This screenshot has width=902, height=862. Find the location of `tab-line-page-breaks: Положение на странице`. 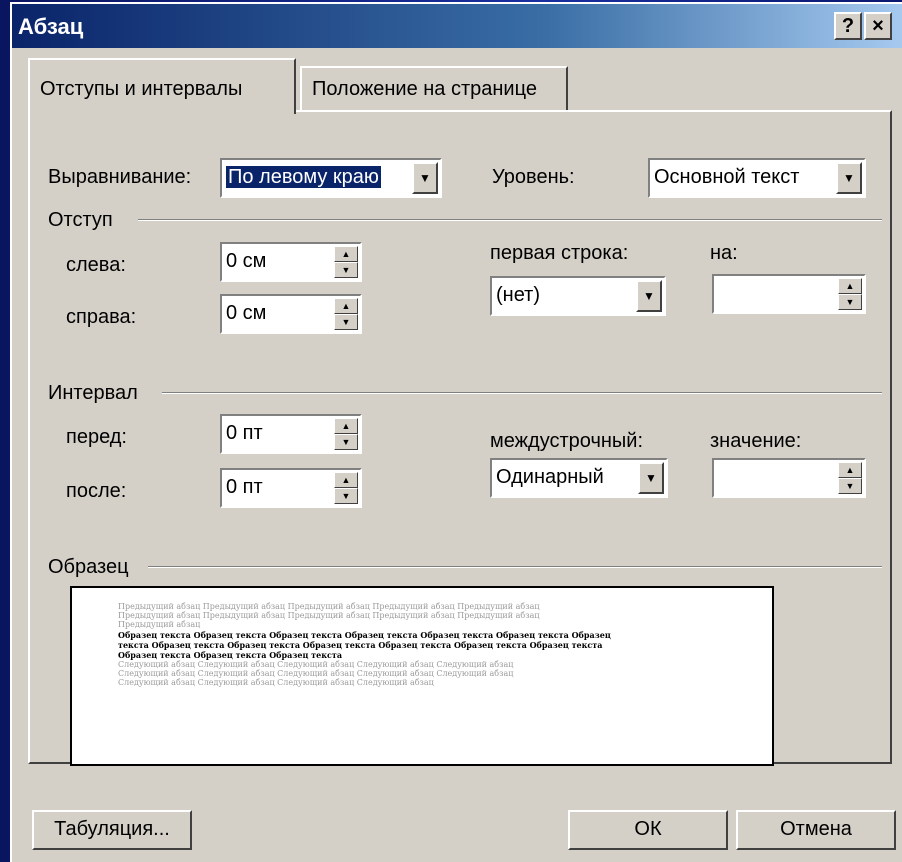

tab-line-page-breaks: Положение на странице is located at coordinates (434, 88).